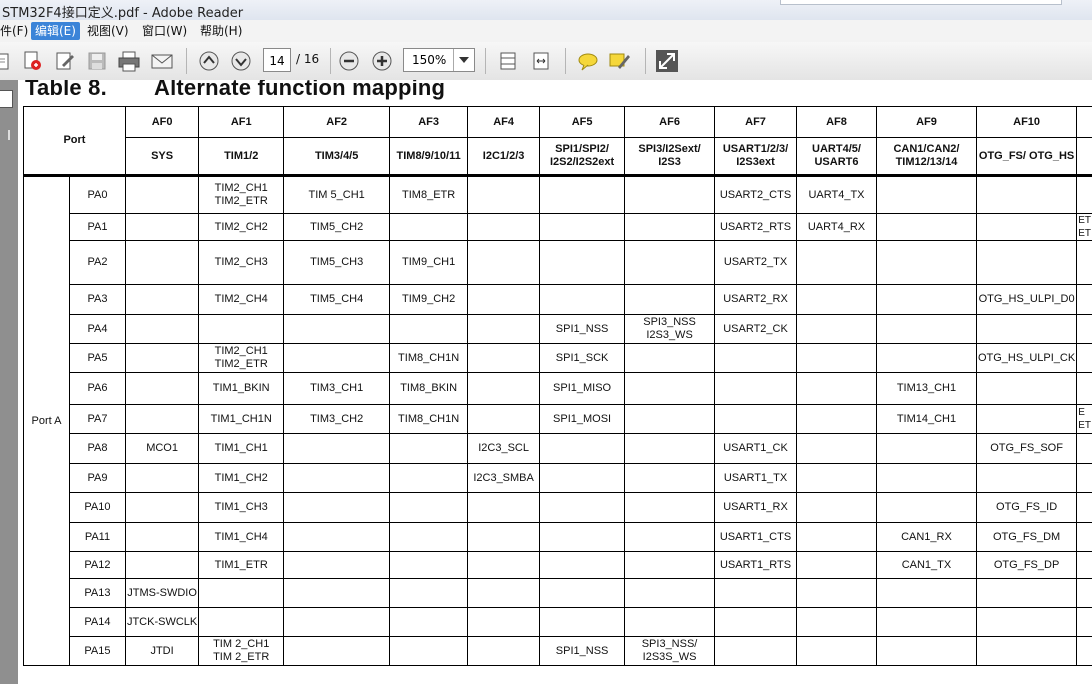 Image resolution: width=1092 pixels, height=684 pixels. What do you see at coordinates (558, 537) in the screenshot?
I see `table-row: PA11 TIM1_CH4 USART1_CTS CAN1_RX OTG_FS_DM` at bounding box center [558, 537].